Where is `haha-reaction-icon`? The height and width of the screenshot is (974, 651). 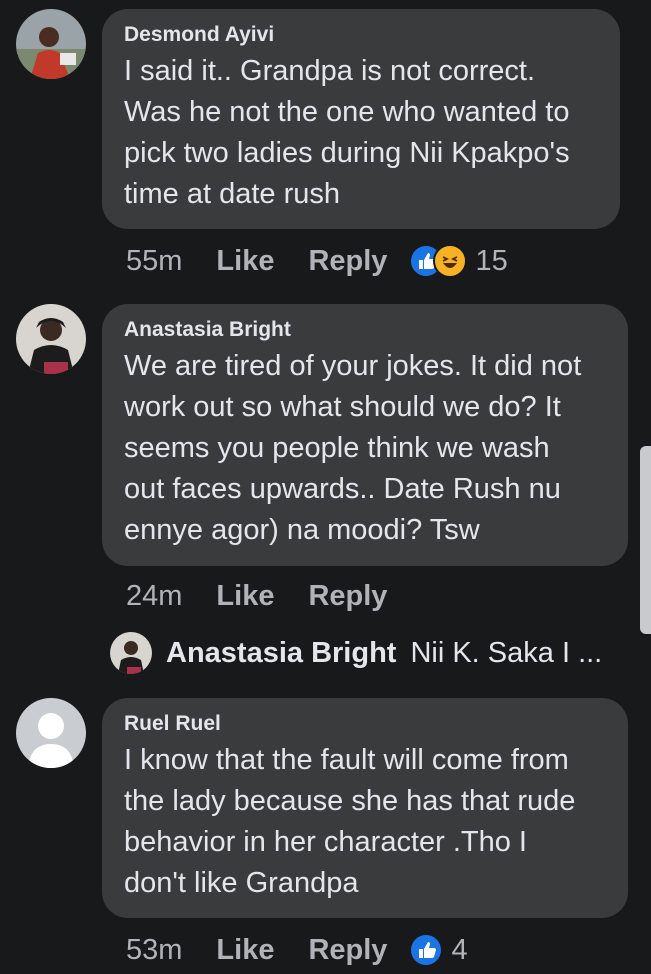
haha-reaction-icon is located at coordinates (450, 261).